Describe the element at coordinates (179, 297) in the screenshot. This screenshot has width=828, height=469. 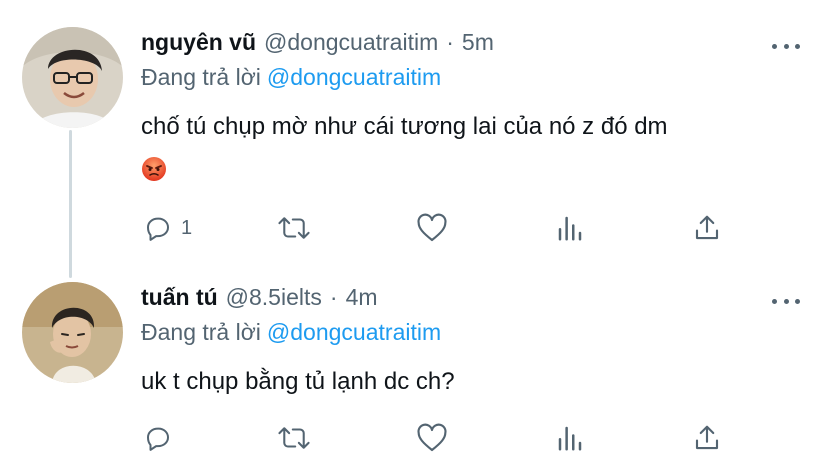
I see `display-name: tuấn tú` at that location.